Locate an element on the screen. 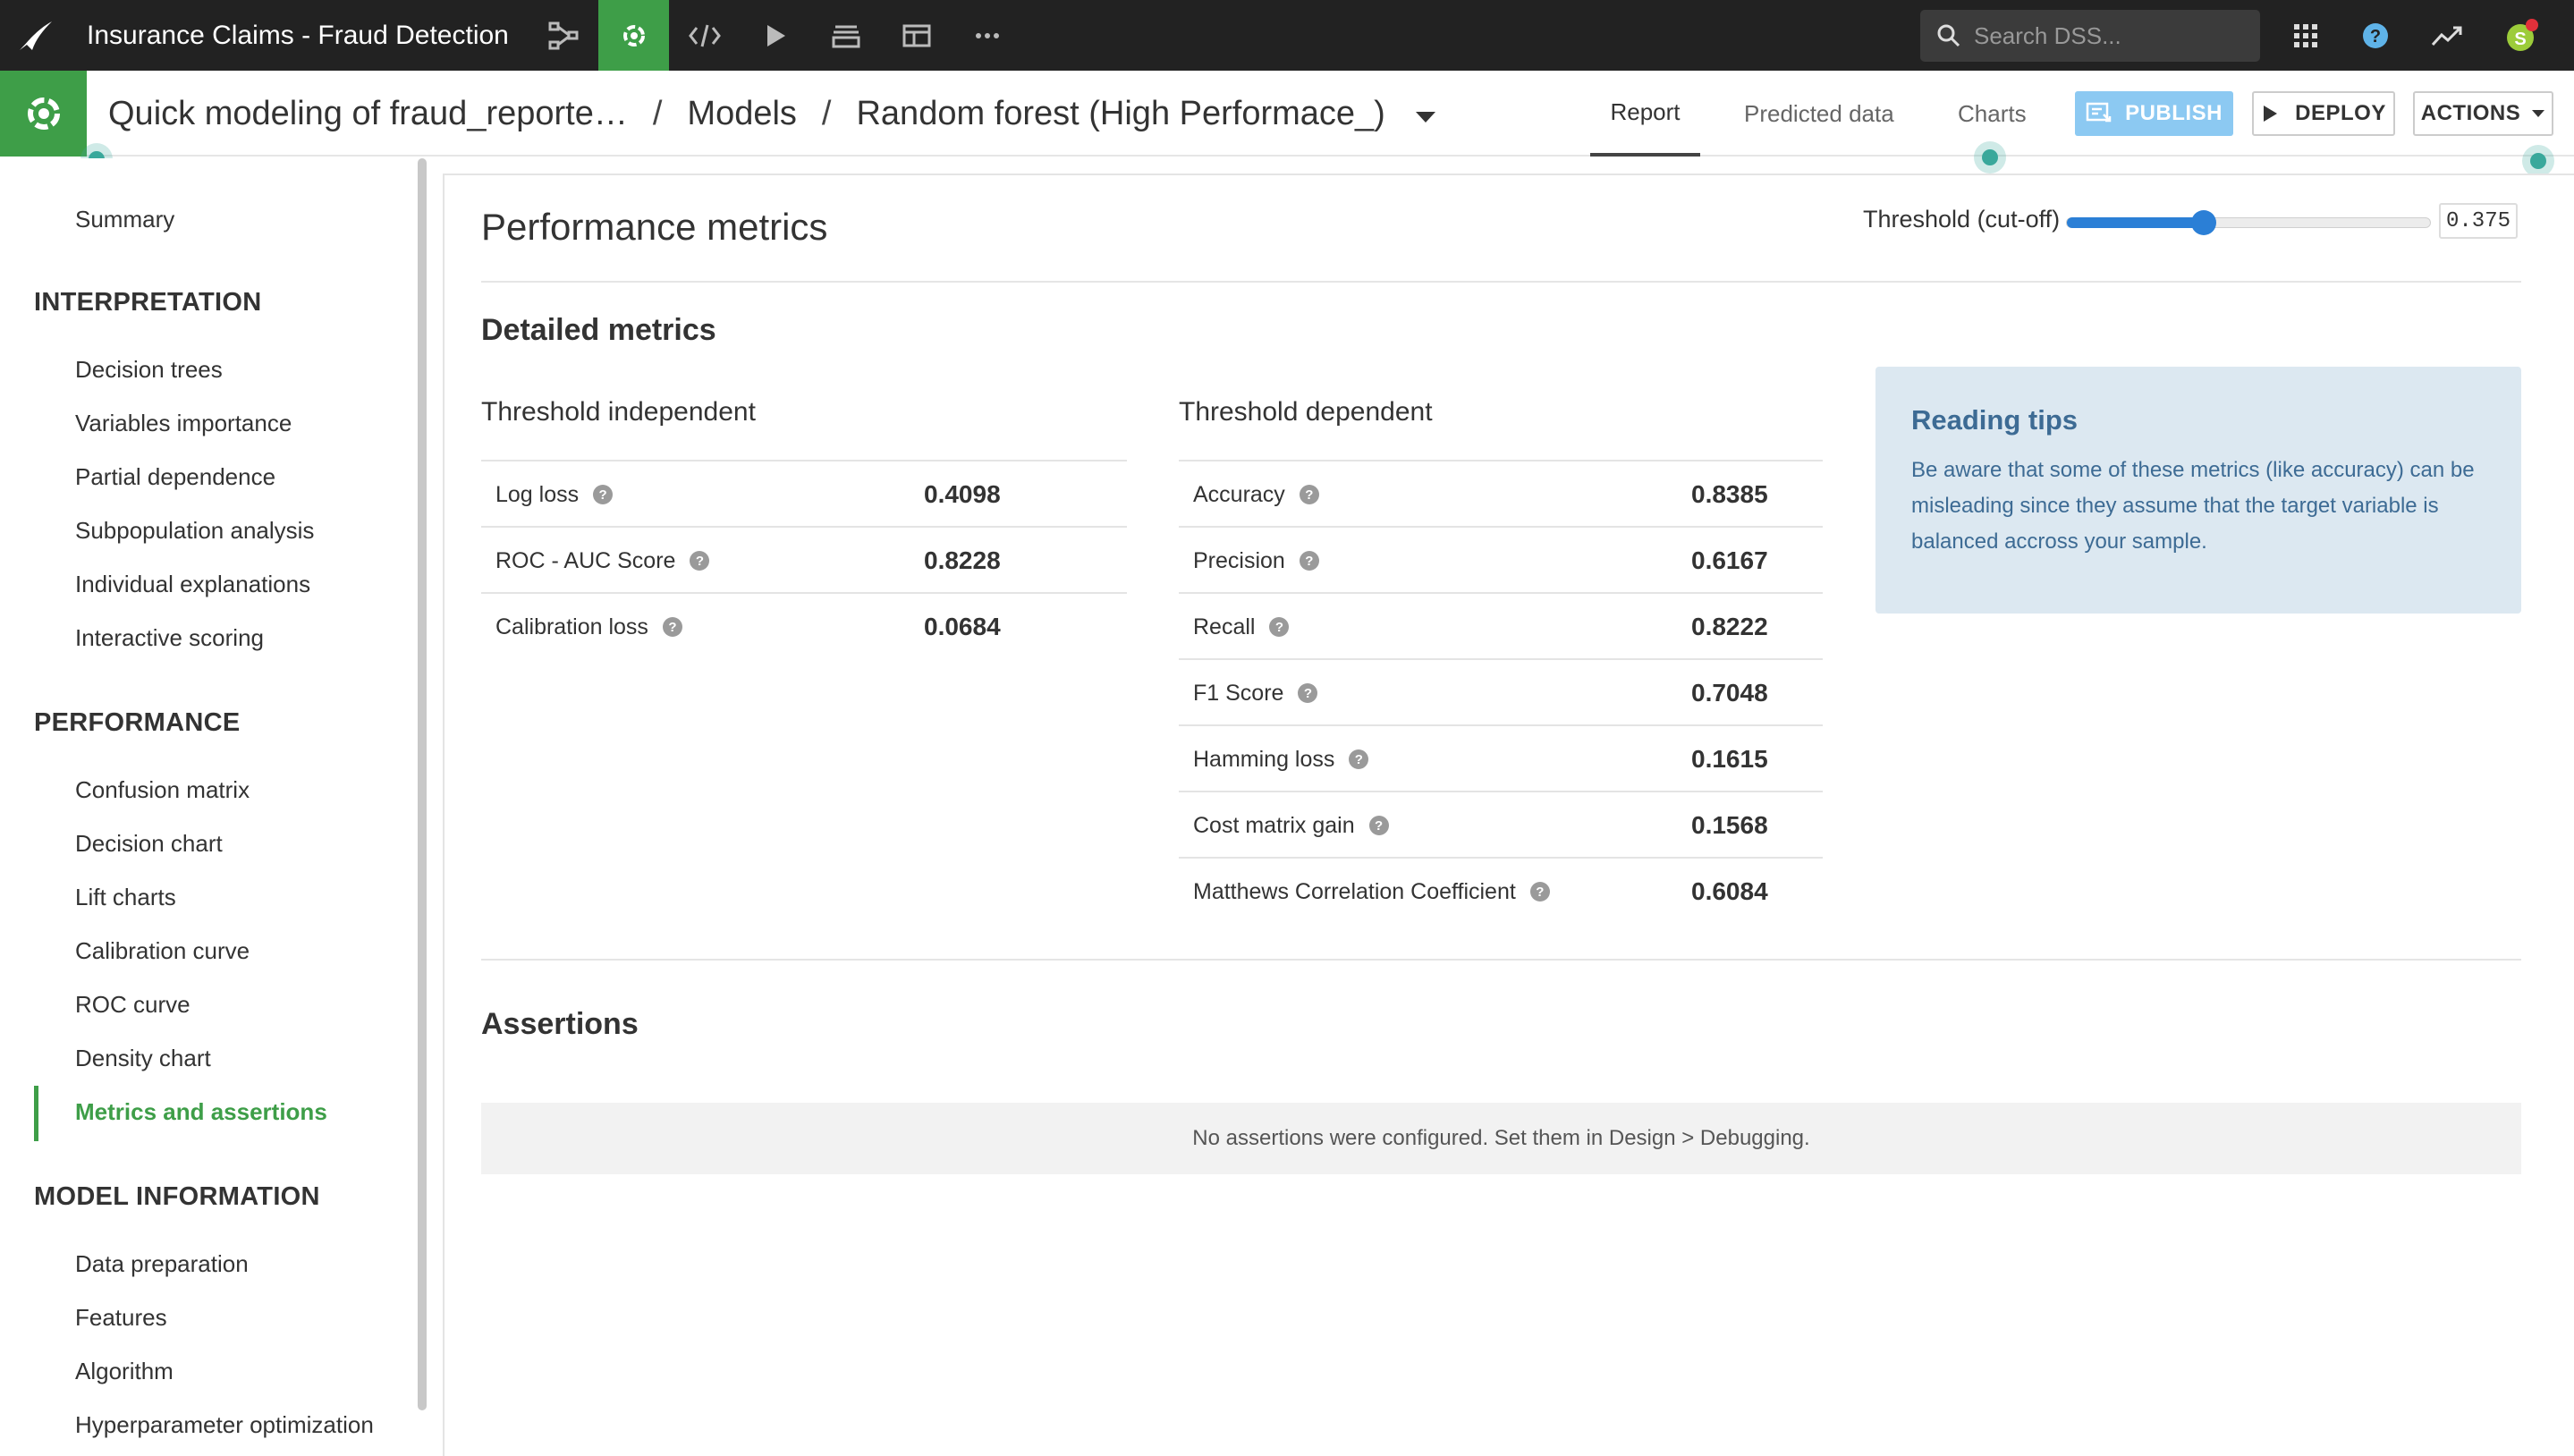  sidebar-item-subpopulation-analysis: Subpopulation analysis is located at coordinates (194, 531).